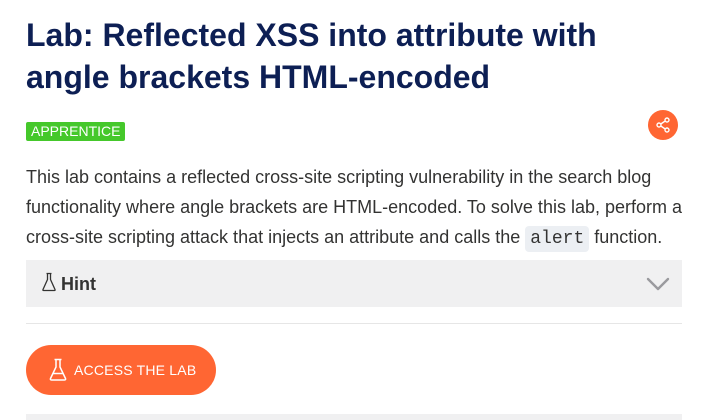  Describe the element at coordinates (557, 239) in the screenshot. I see `code-alert: alert` at that location.